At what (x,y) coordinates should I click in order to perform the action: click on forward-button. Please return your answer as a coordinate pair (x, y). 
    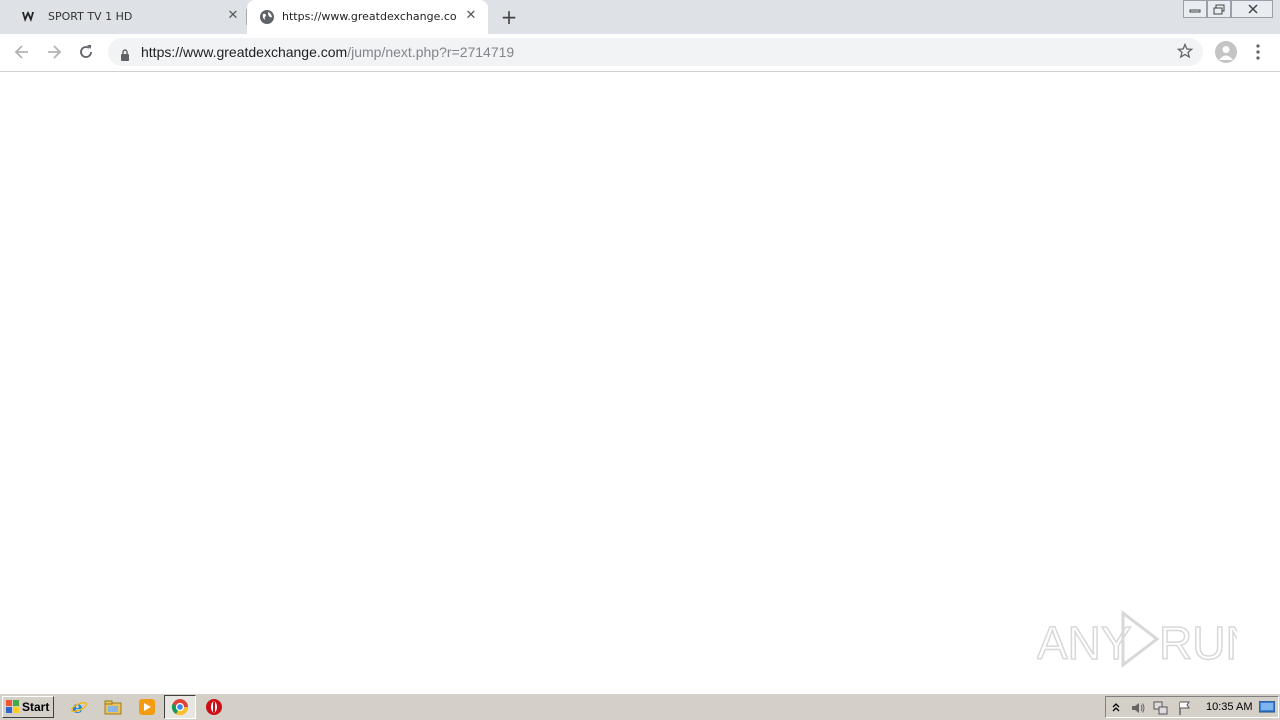
    Looking at the image, I should click on (54, 52).